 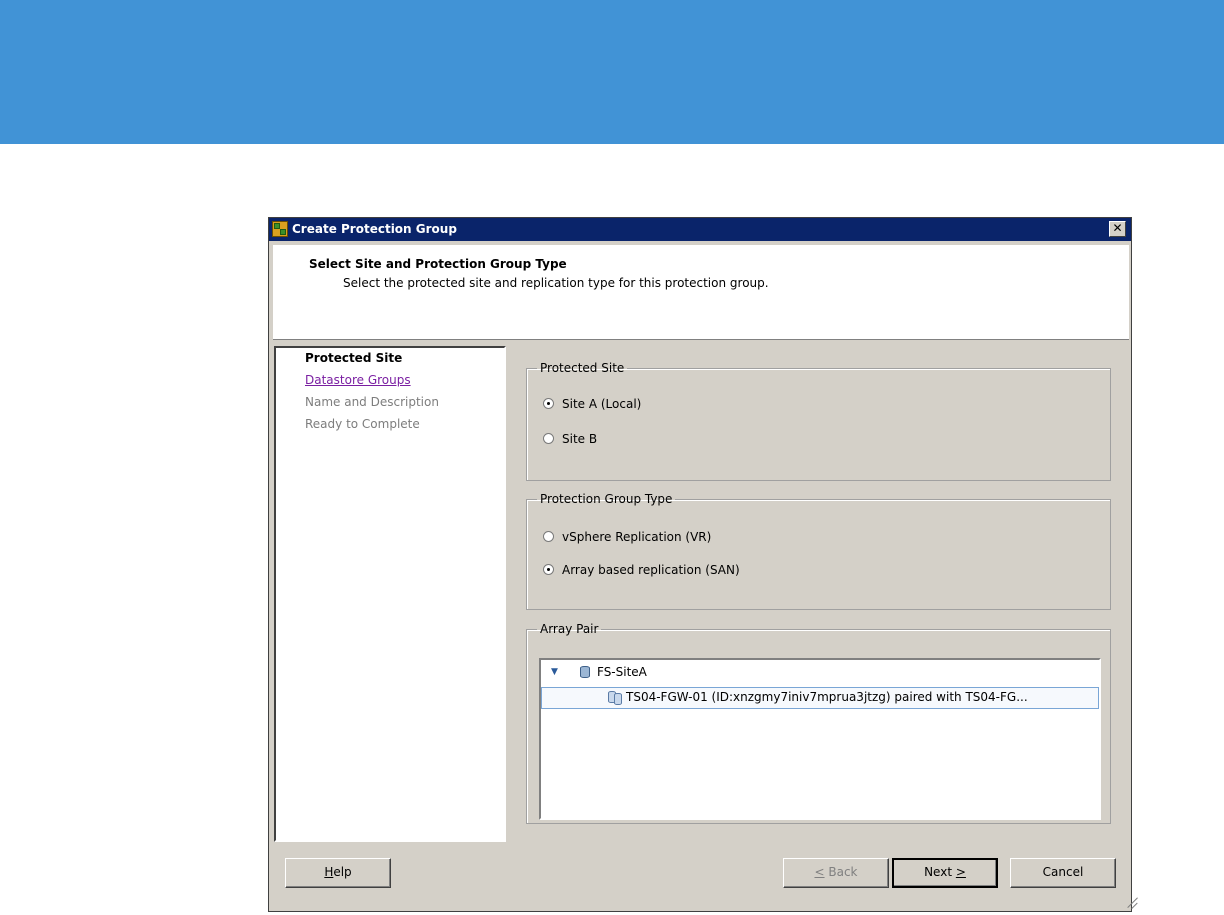 What do you see at coordinates (329, 872) in the screenshot?
I see `help-mnemonic: H` at bounding box center [329, 872].